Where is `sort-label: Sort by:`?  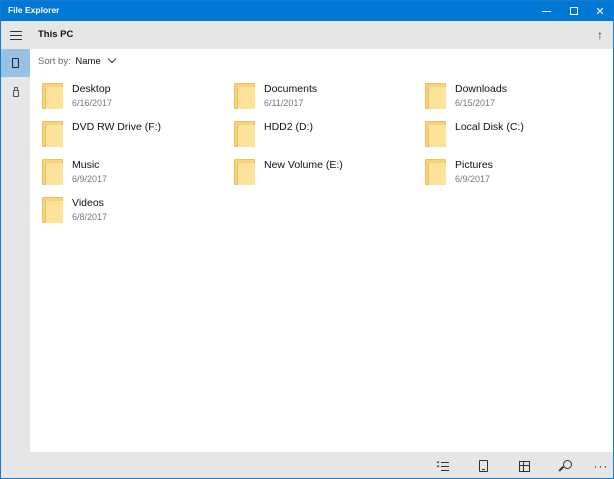
sort-label: Sort by: is located at coordinates (54, 61).